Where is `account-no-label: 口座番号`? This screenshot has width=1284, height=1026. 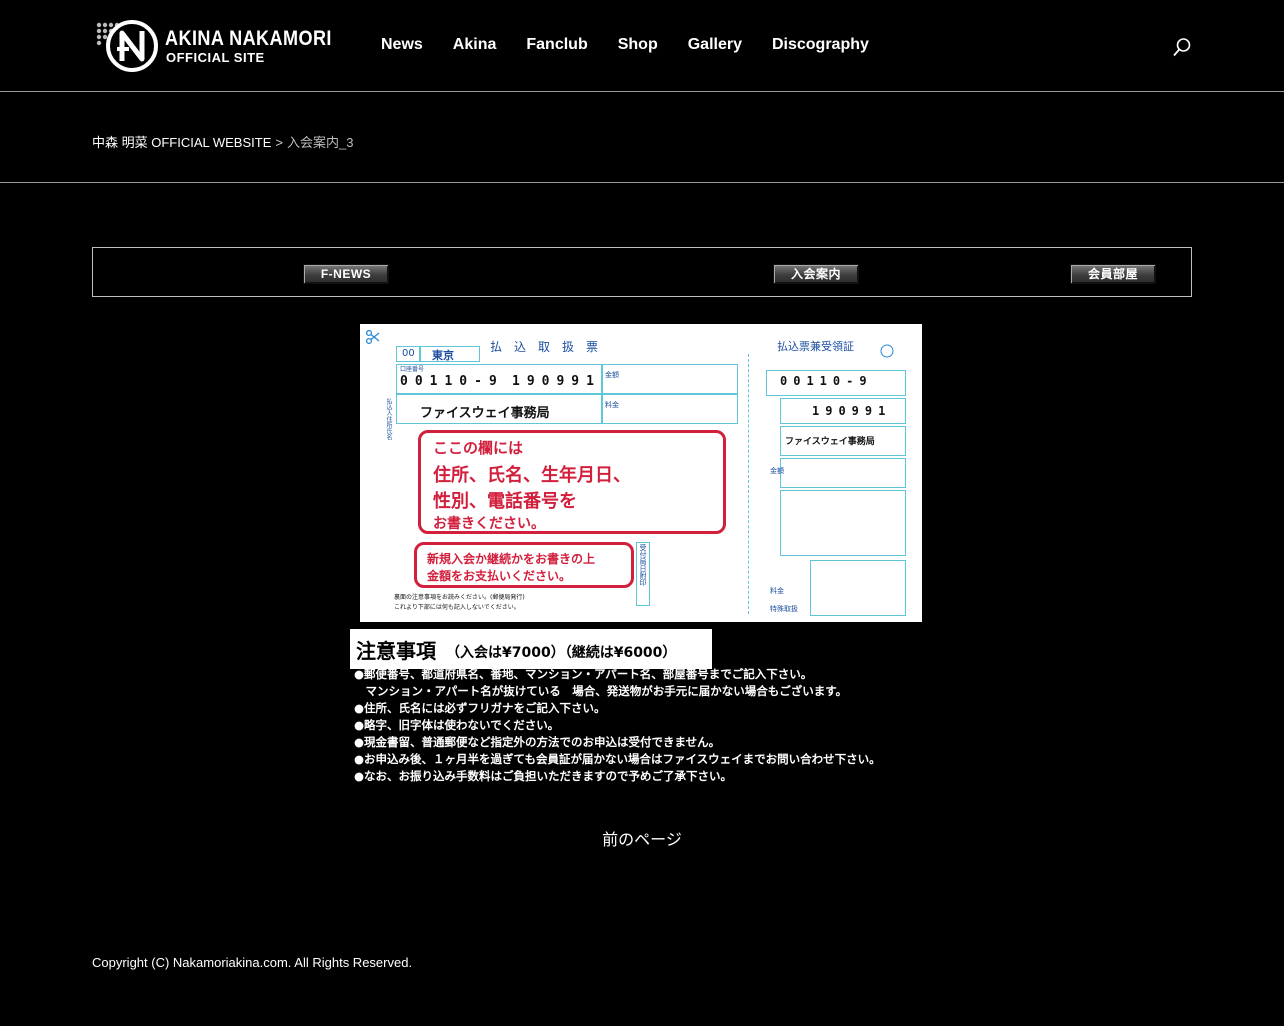 account-no-label: 口座番号 is located at coordinates (412, 369).